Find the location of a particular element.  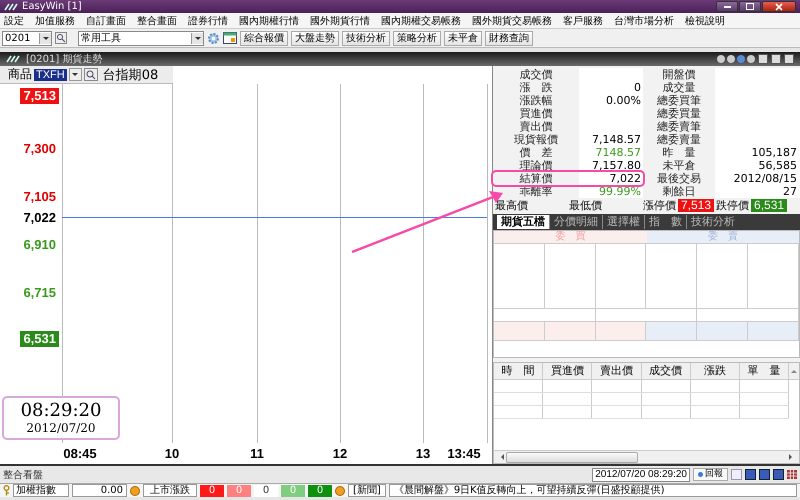

toolbar-button: 策略分析 is located at coordinates (417, 38).